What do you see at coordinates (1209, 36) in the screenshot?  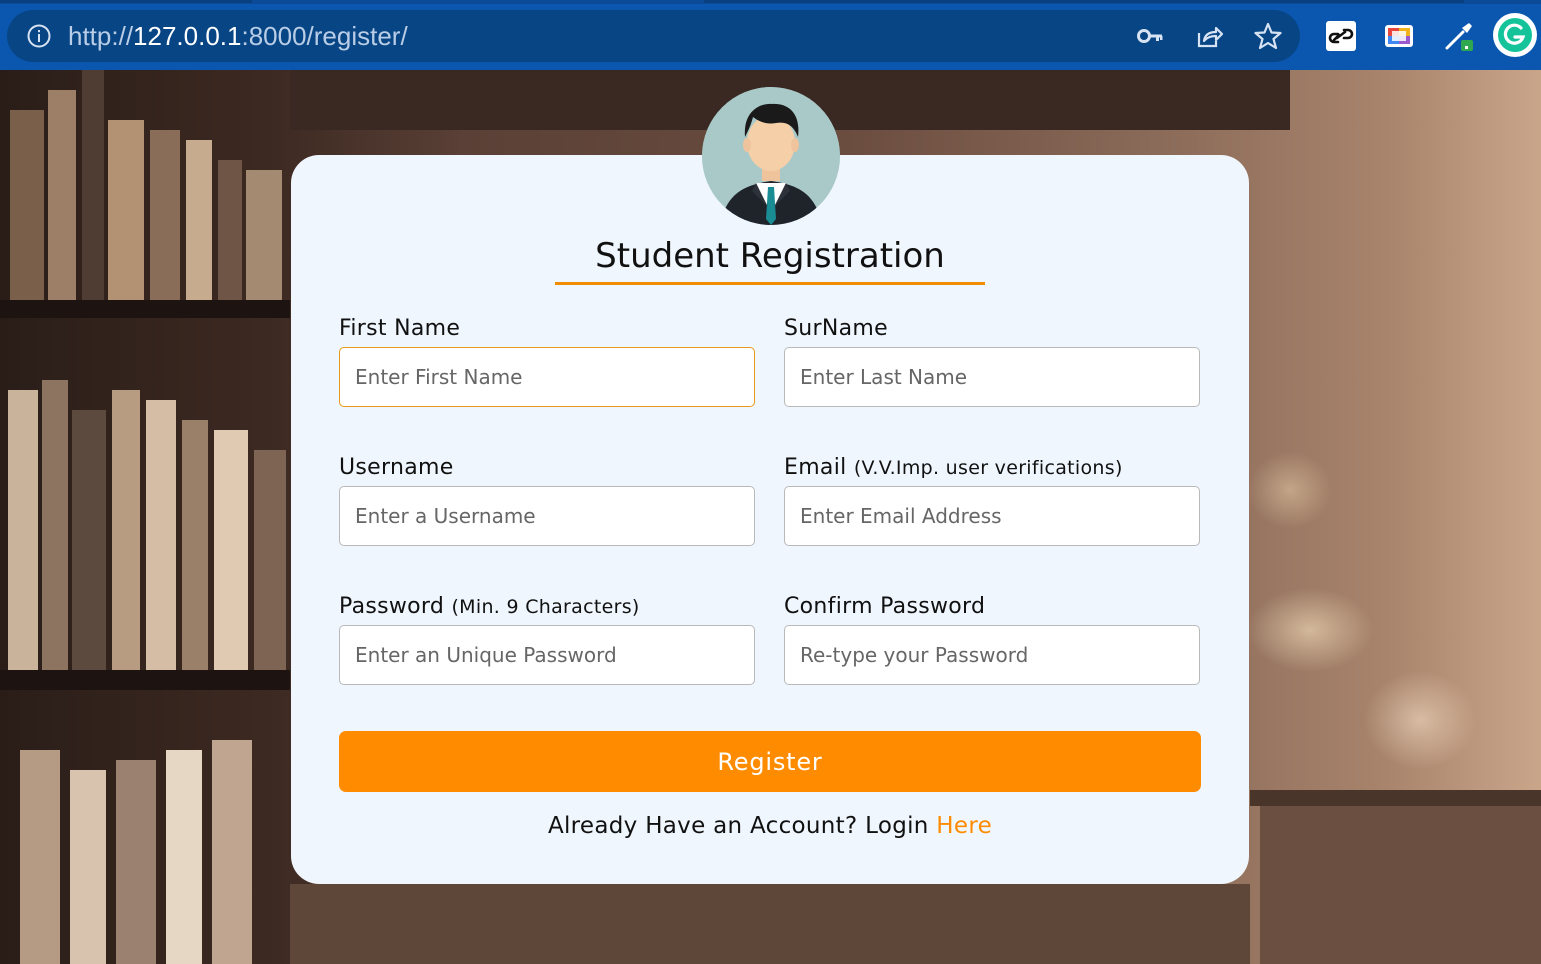 I see `share-icon` at bounding box center [1209, 36].